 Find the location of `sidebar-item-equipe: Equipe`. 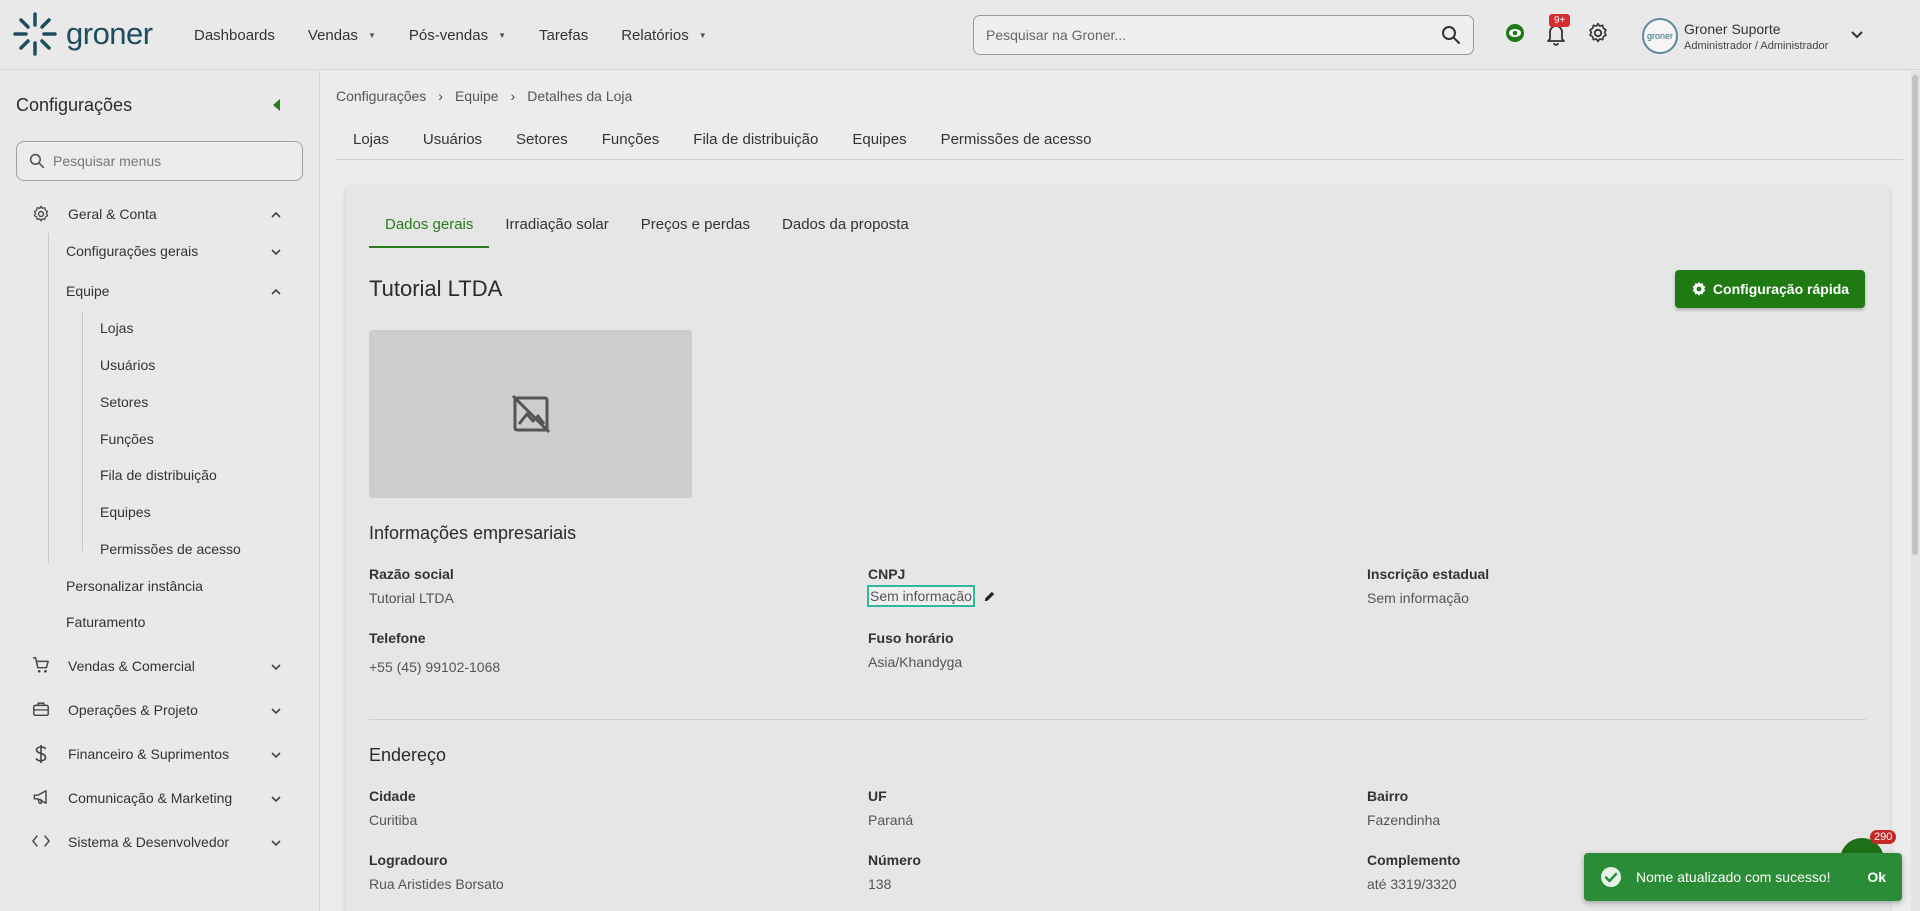

sidebar-item-equipe: Equipe is located at coordinates (88, 291).